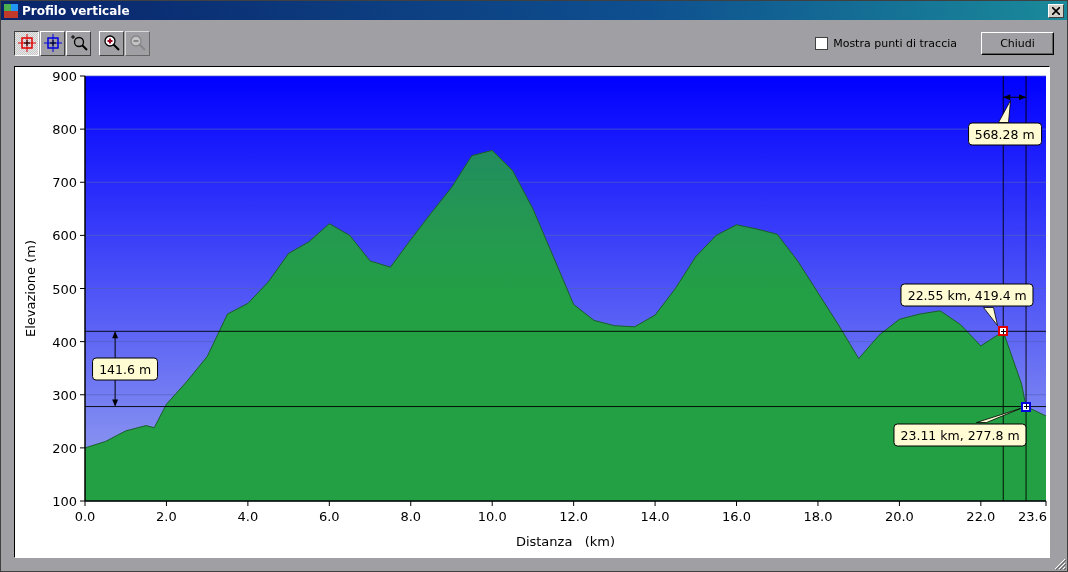  I want to click on x-tick-label: 0.0, so click(85, 516).